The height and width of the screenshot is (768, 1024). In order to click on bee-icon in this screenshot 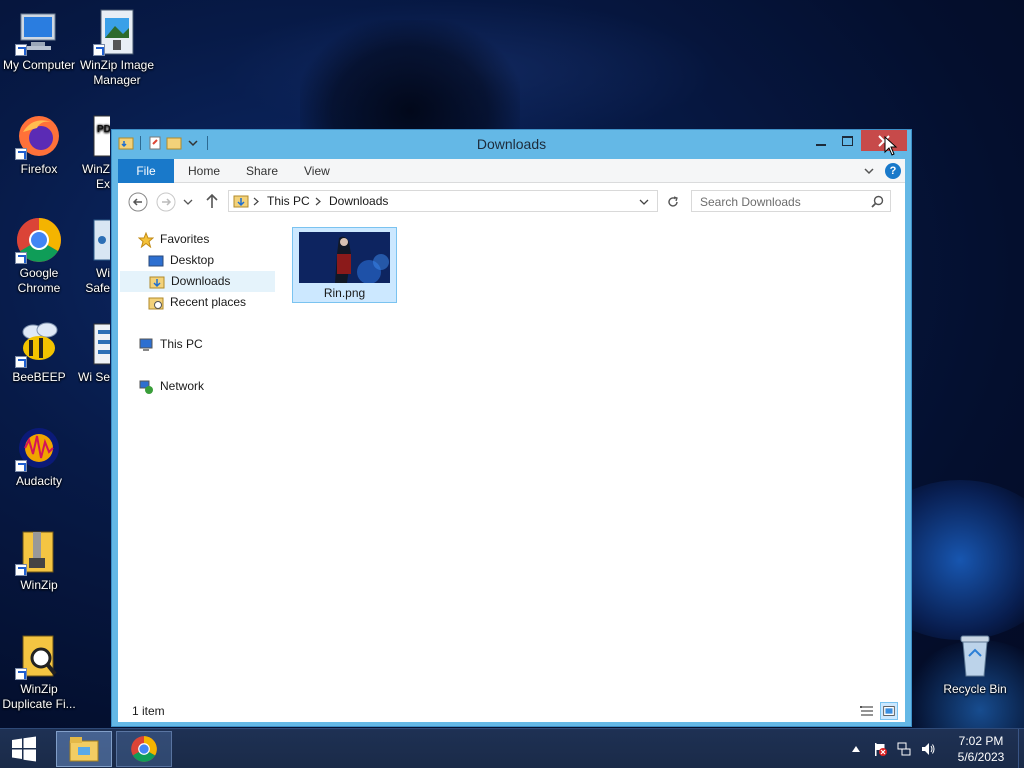, I will do `click(39, 344)`.